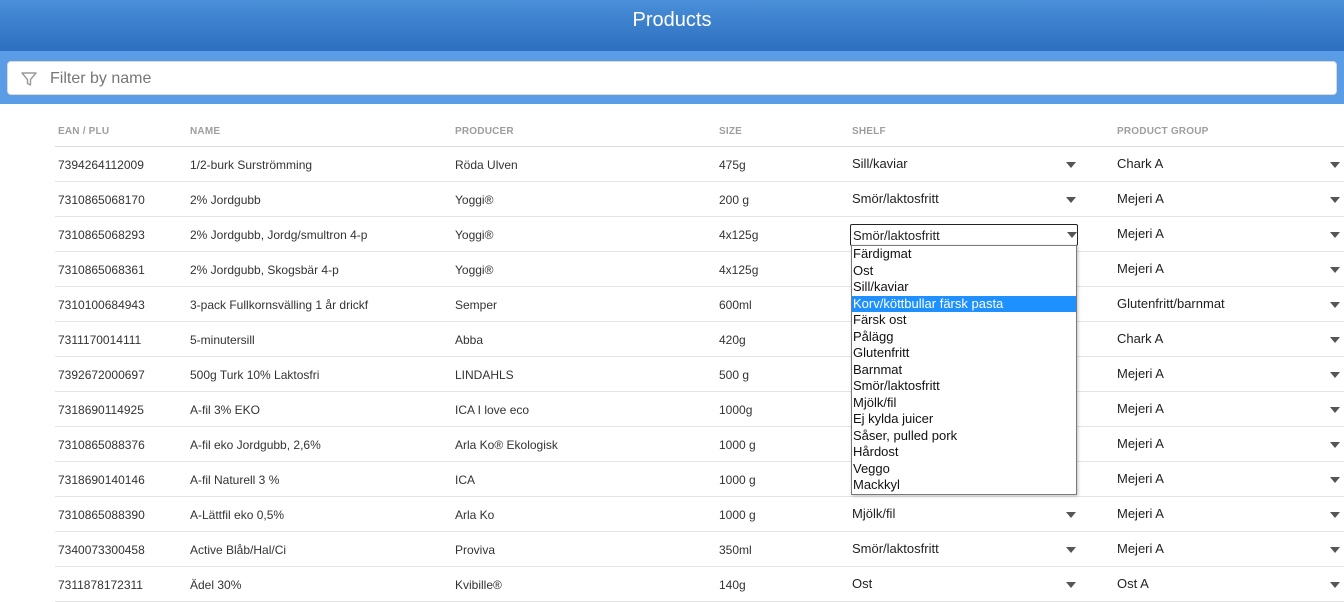 The width and height of the screenshot is (1344, 602). Describe the element at coordinates (964, 469) in the screenshot. I see `dropdown-option: Veggo` at that location.